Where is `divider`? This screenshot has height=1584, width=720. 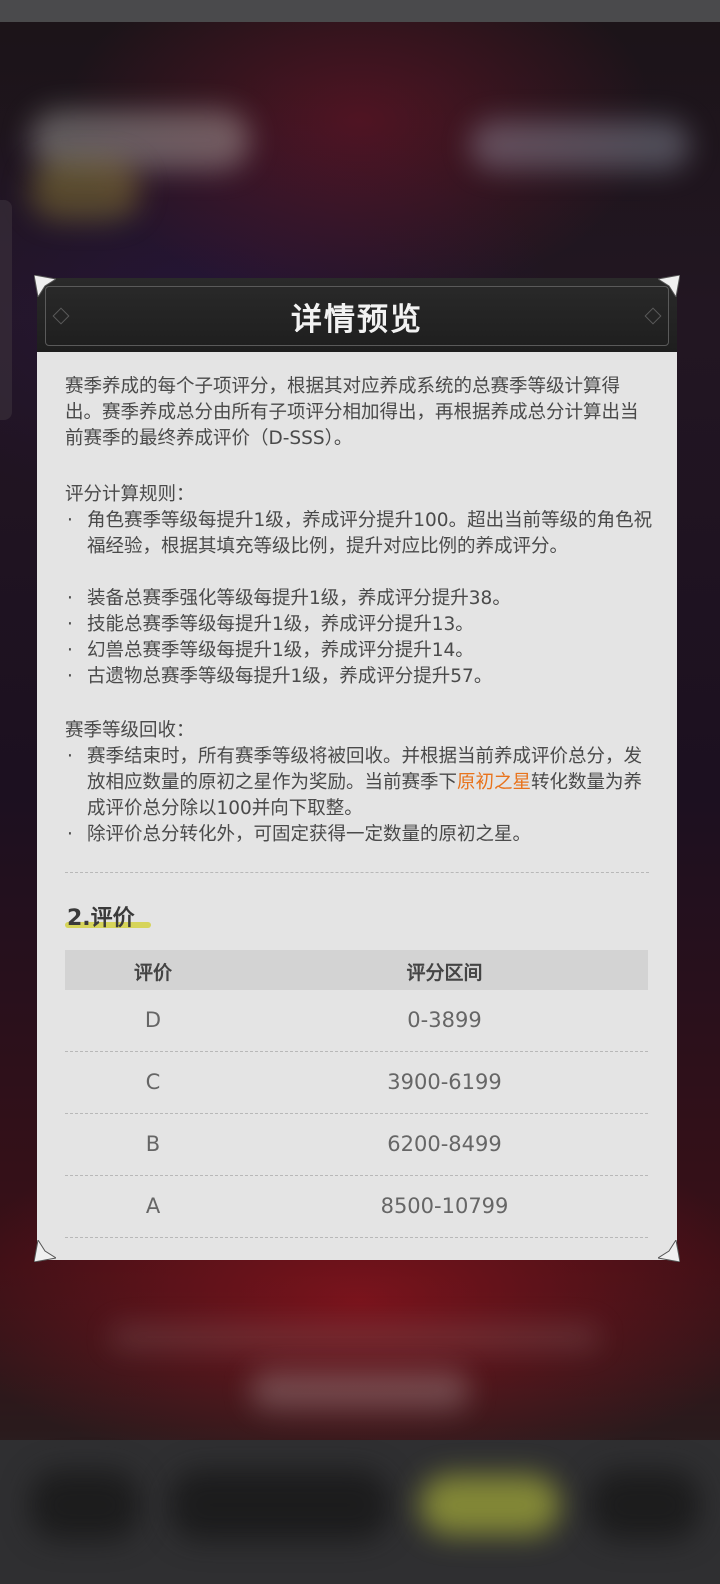 divider is located at coordinates (357, 872).